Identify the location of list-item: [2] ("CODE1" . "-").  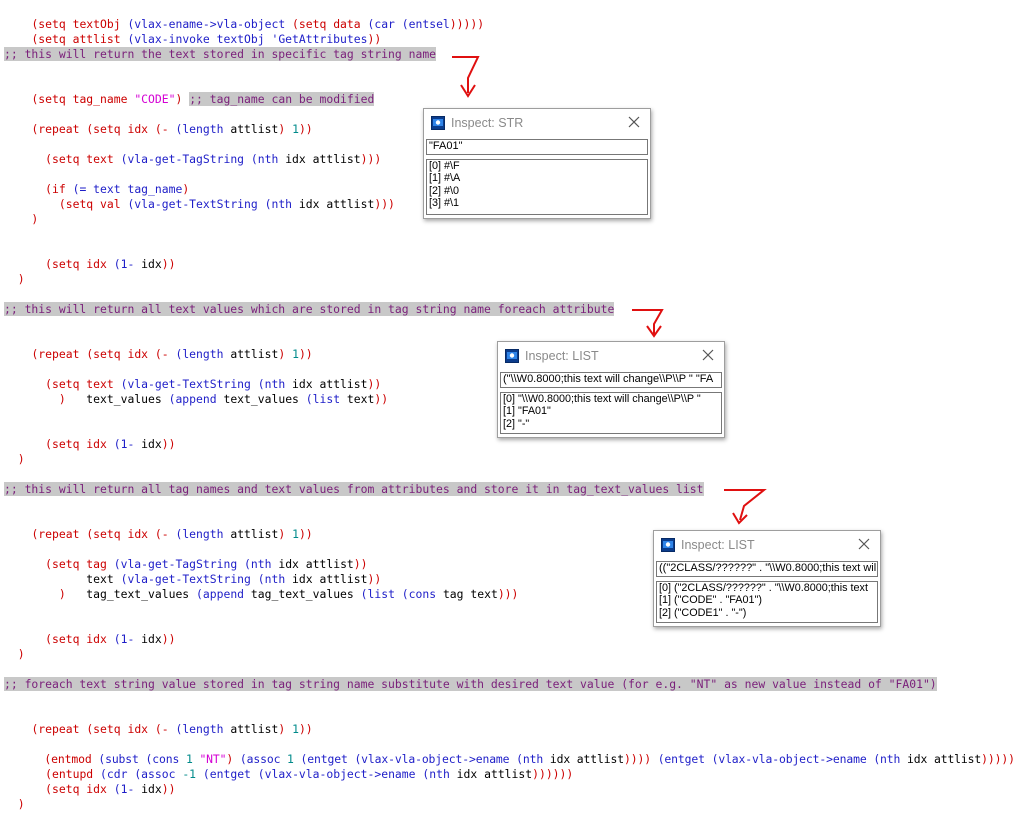
(767, 613).